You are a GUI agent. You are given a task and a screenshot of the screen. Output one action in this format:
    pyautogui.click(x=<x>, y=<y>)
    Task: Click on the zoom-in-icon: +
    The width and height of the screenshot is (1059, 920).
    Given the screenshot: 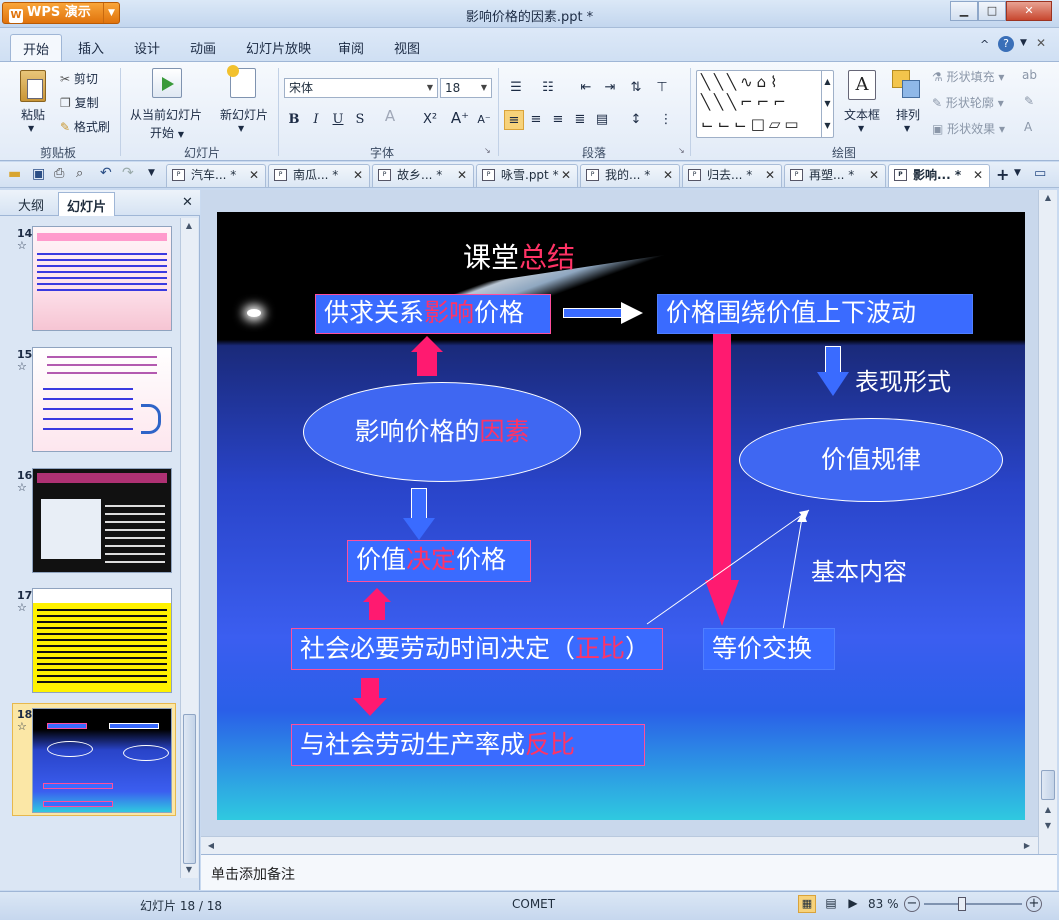 What is the action you would take?
    pyautogui.click(x=1034, y=904)
    